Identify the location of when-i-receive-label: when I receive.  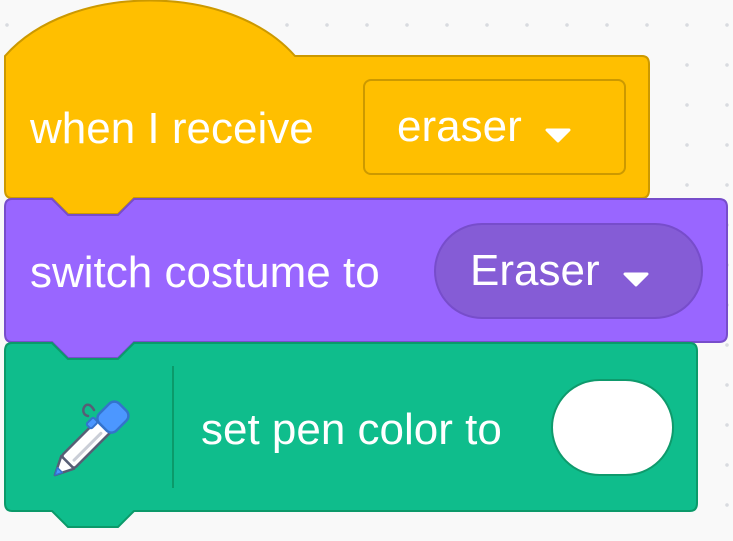
(172, 128).